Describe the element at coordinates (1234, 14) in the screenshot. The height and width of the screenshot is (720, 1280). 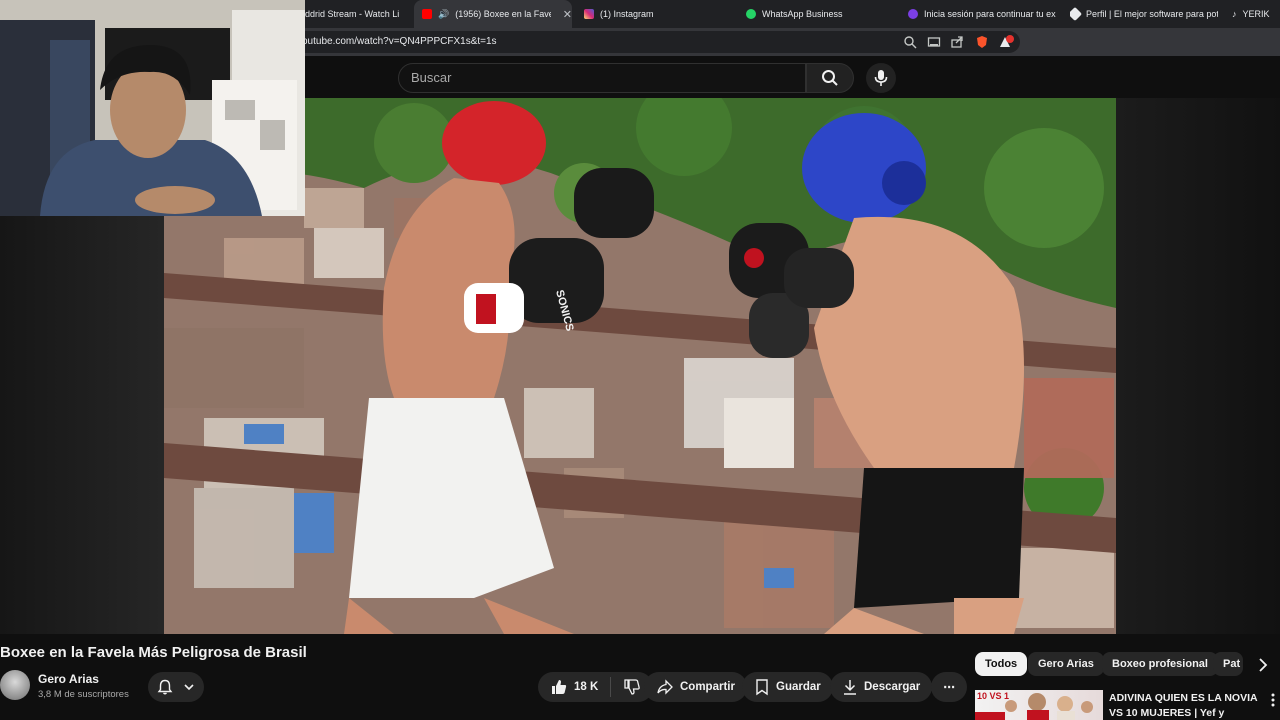
I see `tiktok-favicon-icon: ♪` at that location.